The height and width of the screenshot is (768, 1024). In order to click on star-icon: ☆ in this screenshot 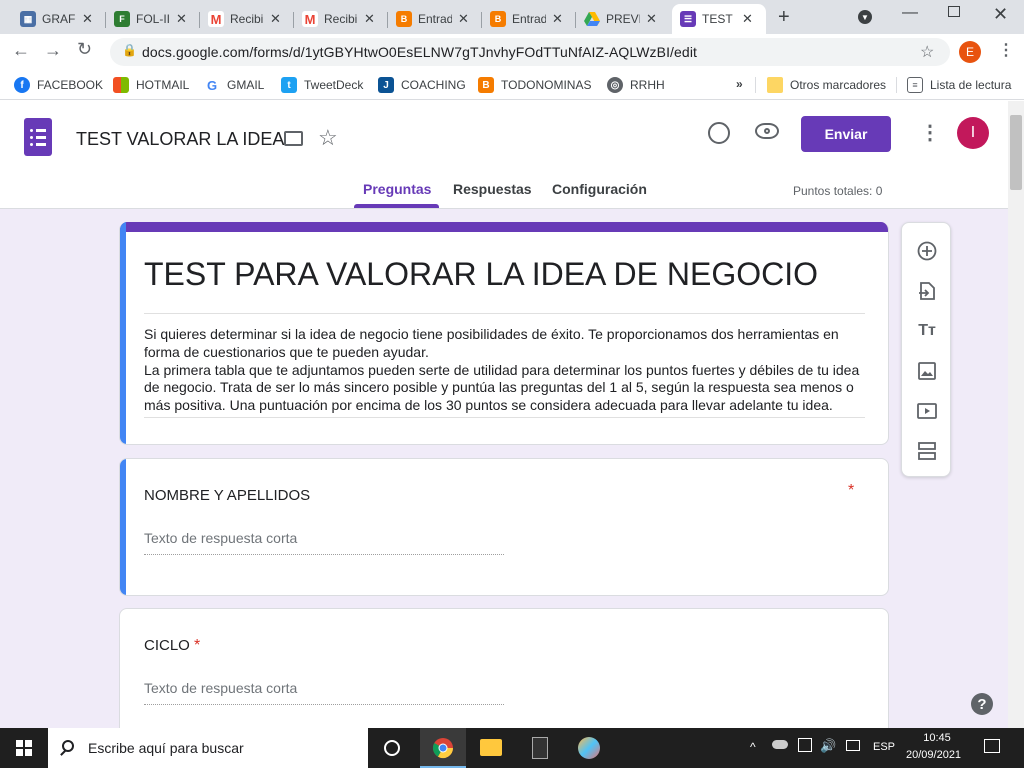, I will do `click(328, 138)`.